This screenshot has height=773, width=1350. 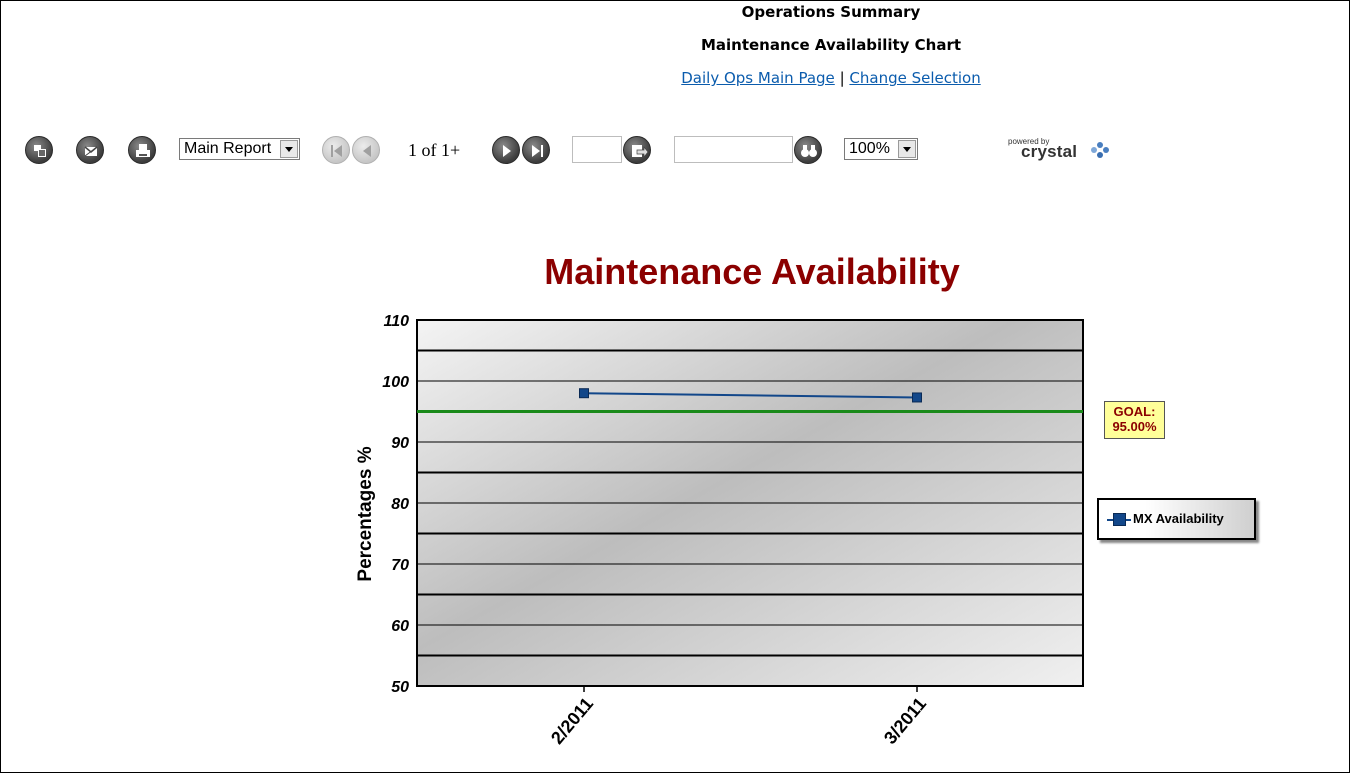 I want to click on y-tick-label: 100, so click(x=395, y=382).